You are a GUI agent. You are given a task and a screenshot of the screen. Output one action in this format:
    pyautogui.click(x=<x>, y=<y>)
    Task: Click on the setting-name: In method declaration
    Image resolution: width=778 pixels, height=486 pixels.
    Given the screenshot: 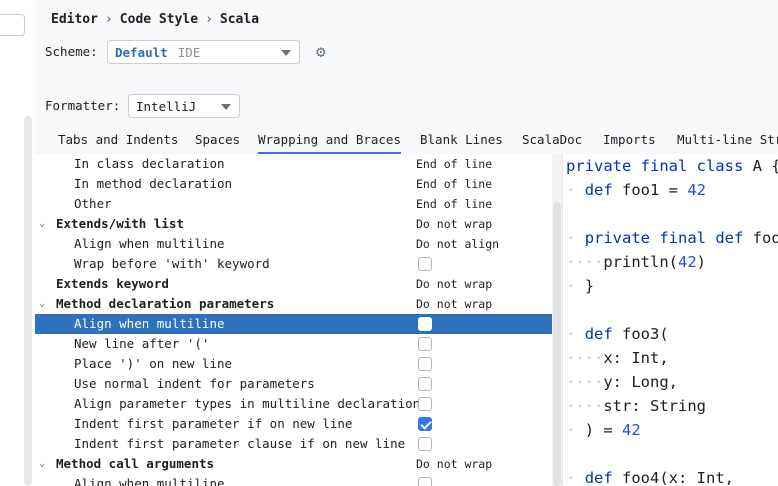 What is the action you would take?
    pyautogui.click(x=153, y=183)
    